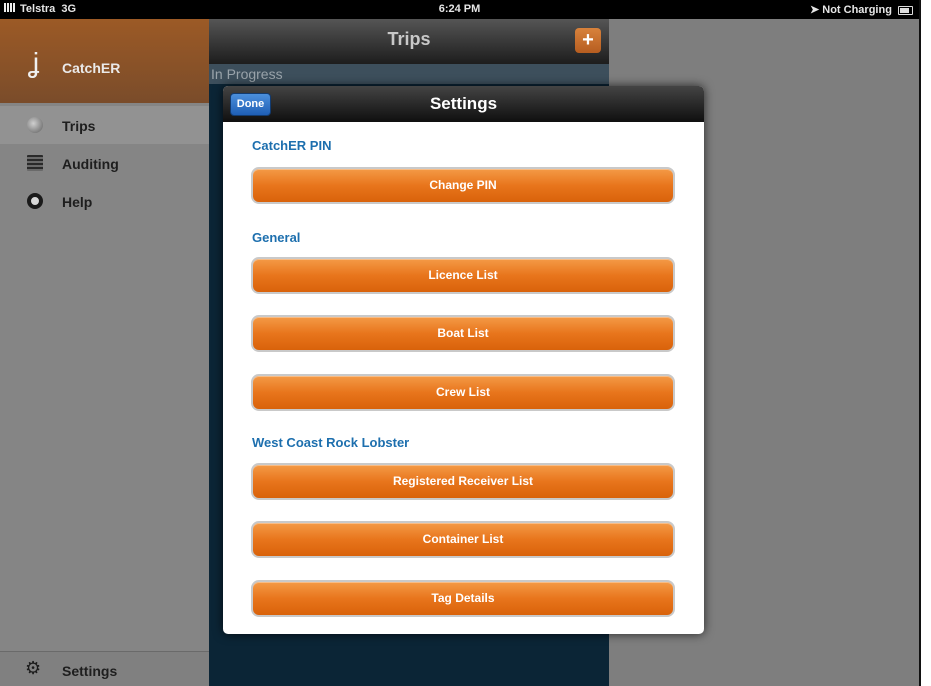 The image size is (931, 686). I want to click on settings-navbar: Done Settings, so click(463, 104).